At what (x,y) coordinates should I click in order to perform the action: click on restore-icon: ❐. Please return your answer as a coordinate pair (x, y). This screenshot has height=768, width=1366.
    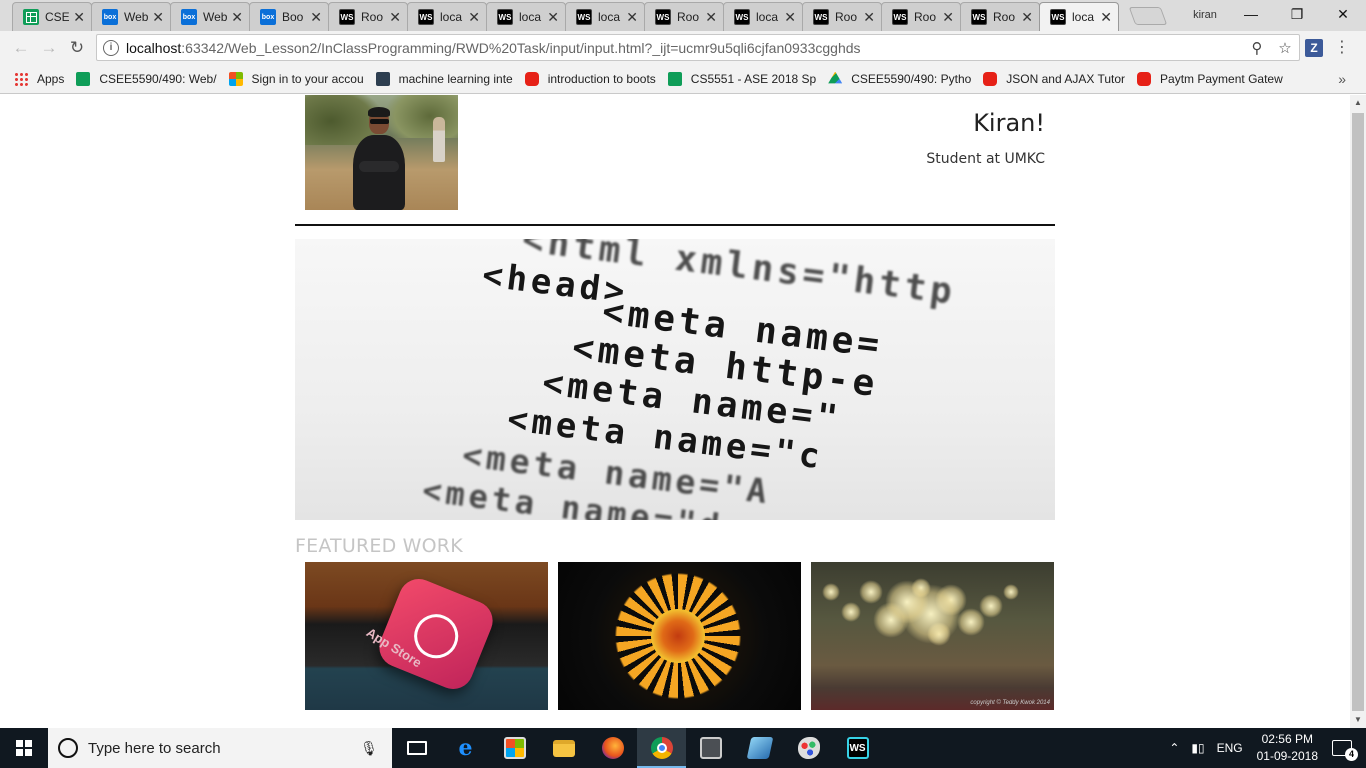
    Looking at the image, I should click on (1297, 14).